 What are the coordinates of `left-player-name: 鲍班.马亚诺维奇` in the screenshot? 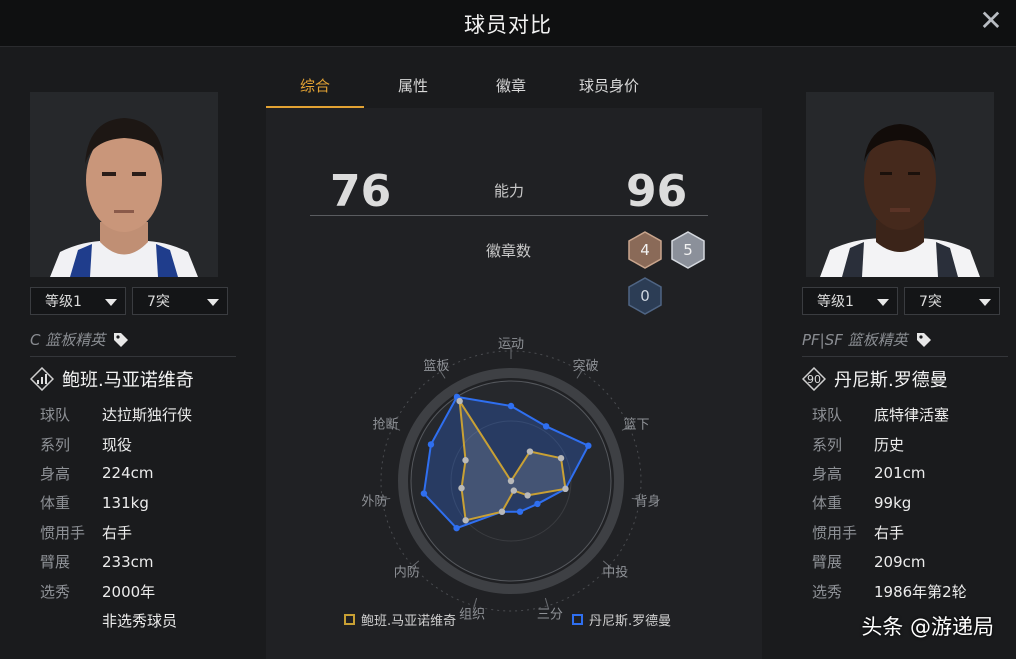 It's located at (128, 380).